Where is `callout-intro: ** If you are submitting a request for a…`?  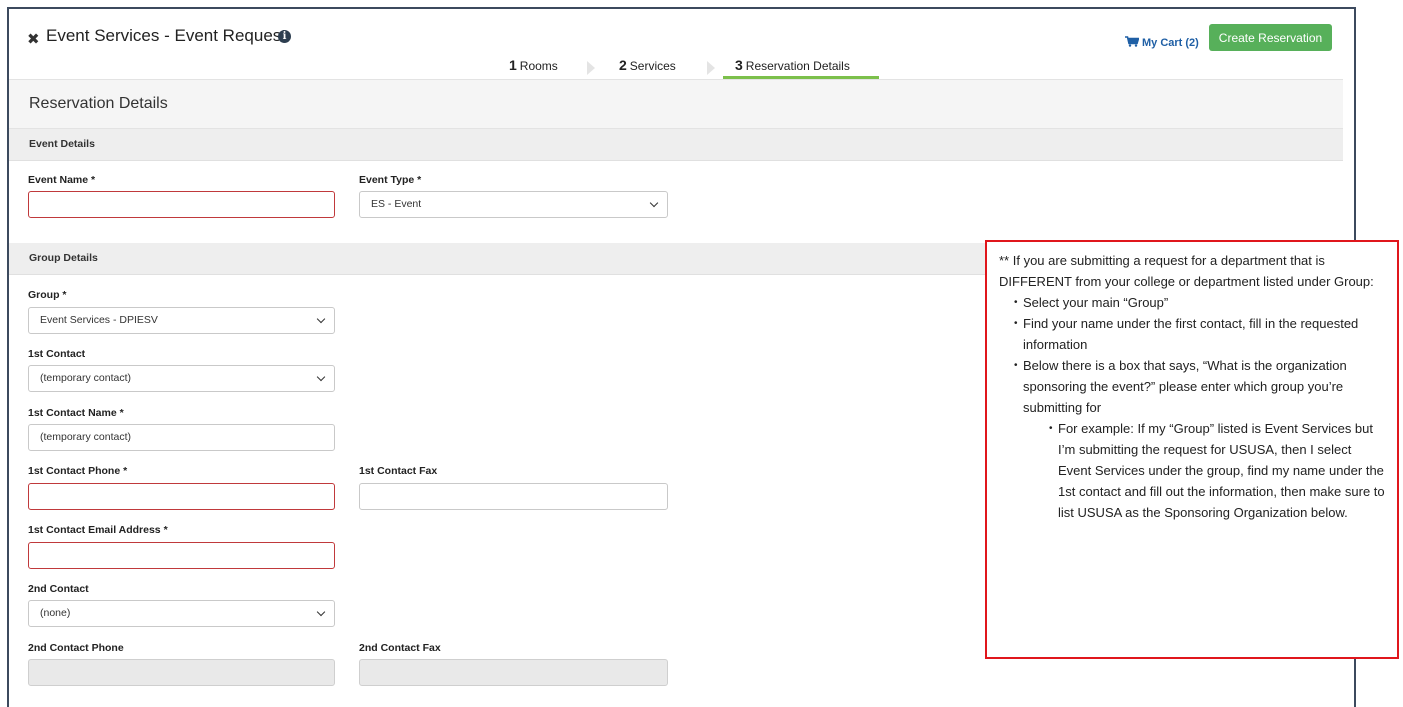 callout-intro: ** If you are submitting a request for a… is located at coordinates (1186, 271).